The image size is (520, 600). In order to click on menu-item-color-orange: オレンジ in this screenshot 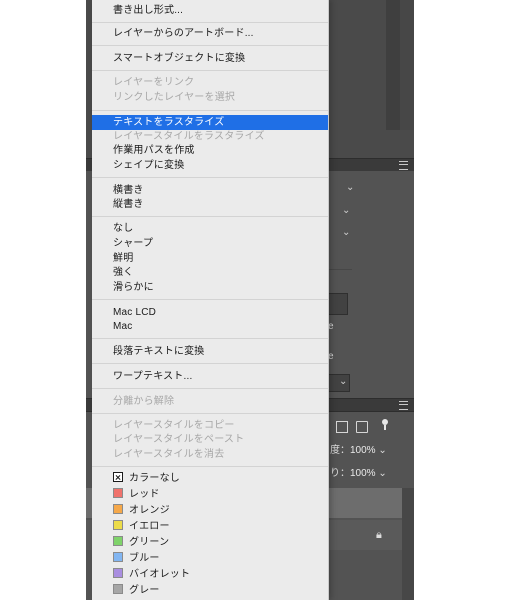, I will do `click(210, 510)`.